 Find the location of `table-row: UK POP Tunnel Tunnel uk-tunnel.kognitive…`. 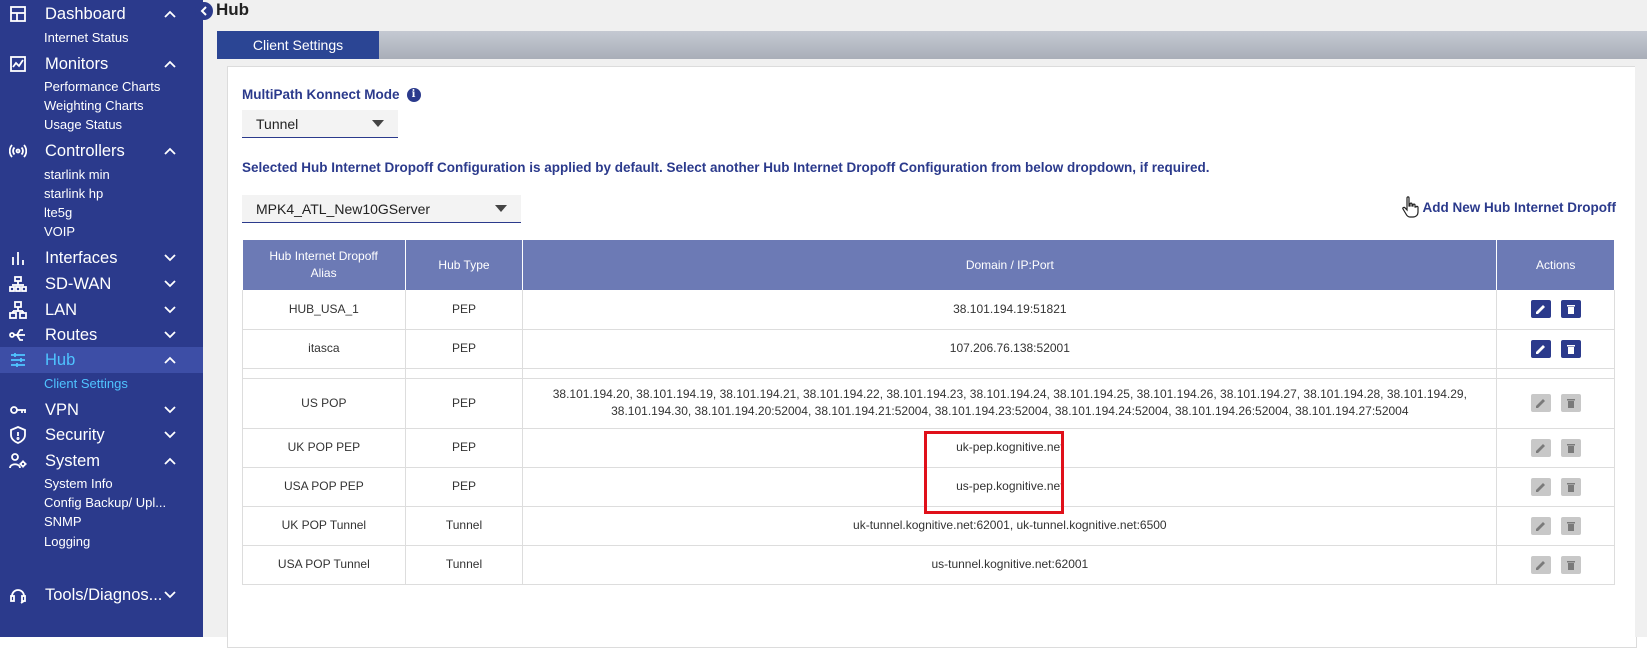

table-row: UK POP Tunnel Tunnel uk-tunnel.kognitive… is located at coordinates (928, 526).